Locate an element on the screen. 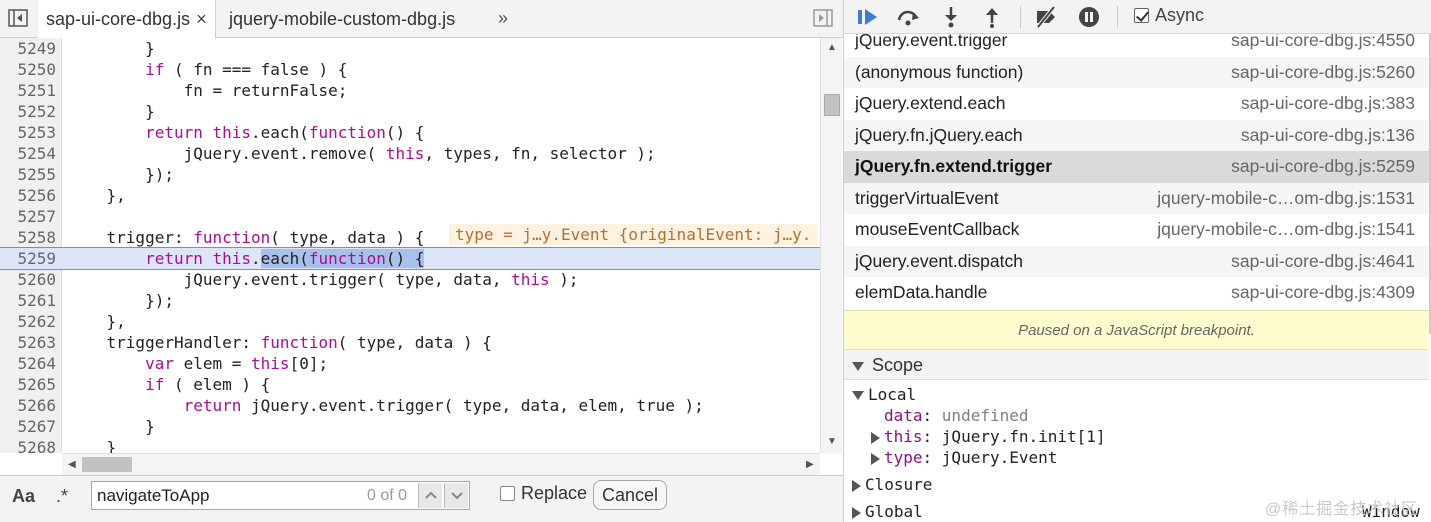  line-number: 5253 is located at coordinates (28, 132).